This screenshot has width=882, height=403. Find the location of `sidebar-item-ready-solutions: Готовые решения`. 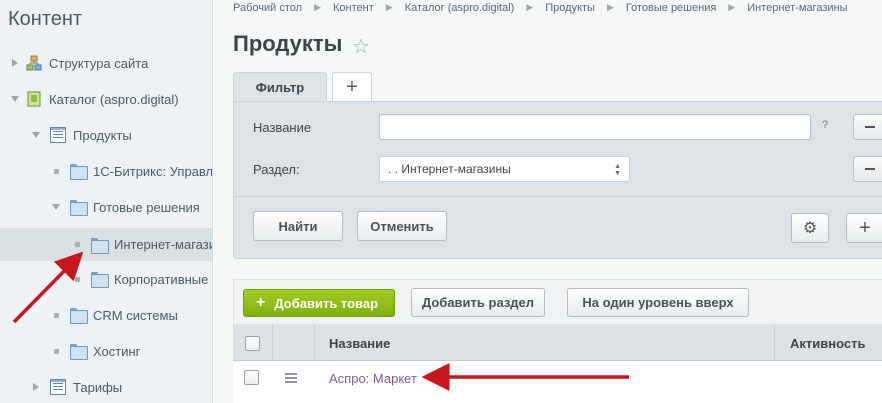

sidebar-item-ready-solutions: Готовые решения is located at coordinates (106, 207).